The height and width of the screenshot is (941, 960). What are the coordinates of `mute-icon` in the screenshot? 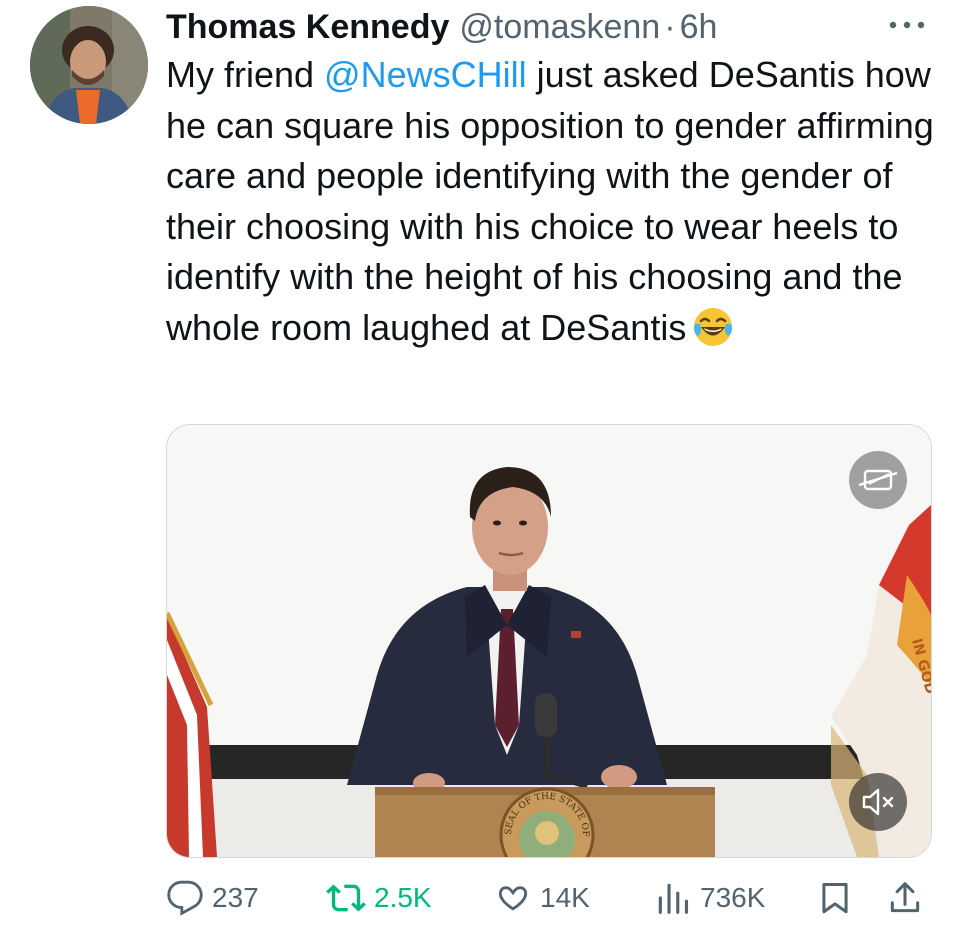 It's located at (878, 802).